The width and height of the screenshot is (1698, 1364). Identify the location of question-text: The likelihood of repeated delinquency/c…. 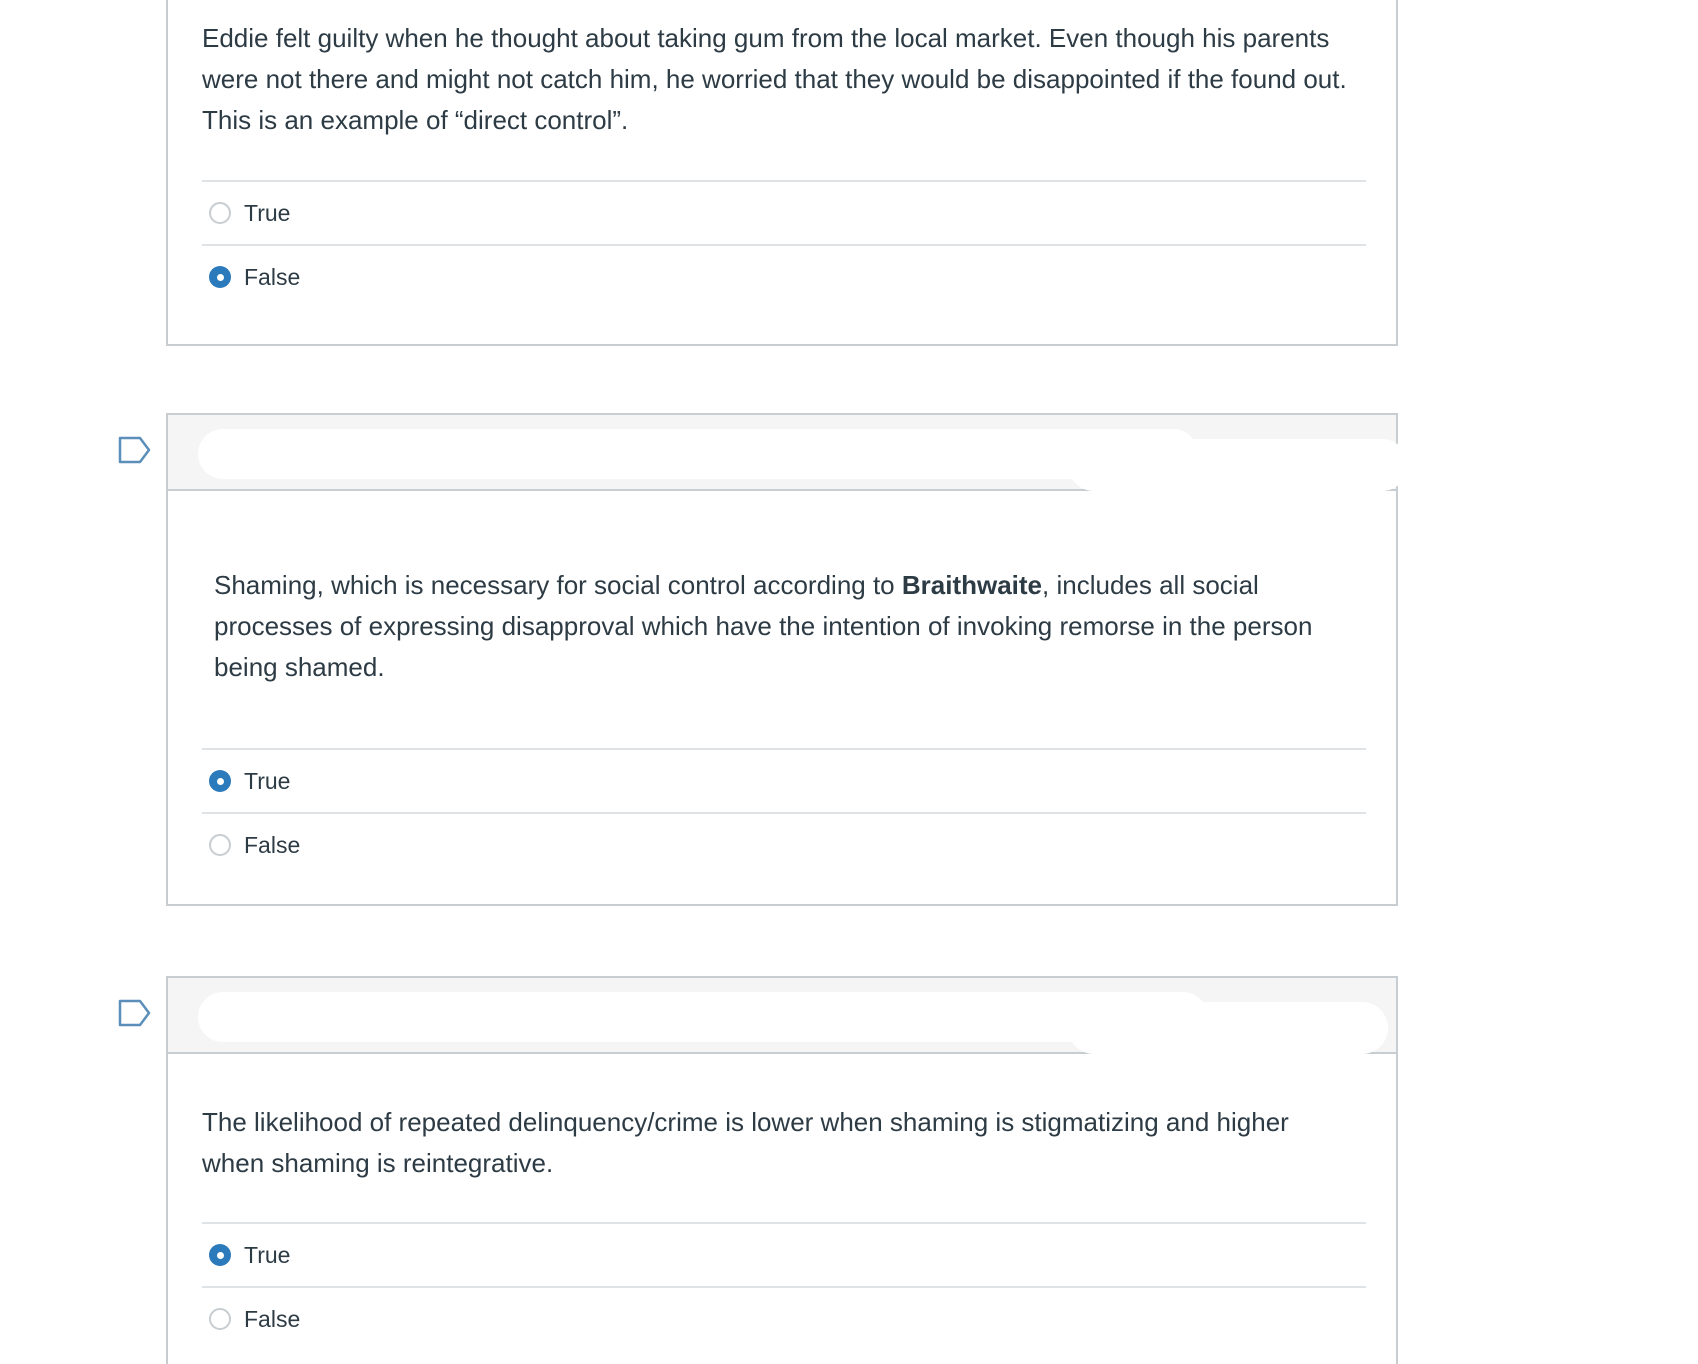
(745, 1142).